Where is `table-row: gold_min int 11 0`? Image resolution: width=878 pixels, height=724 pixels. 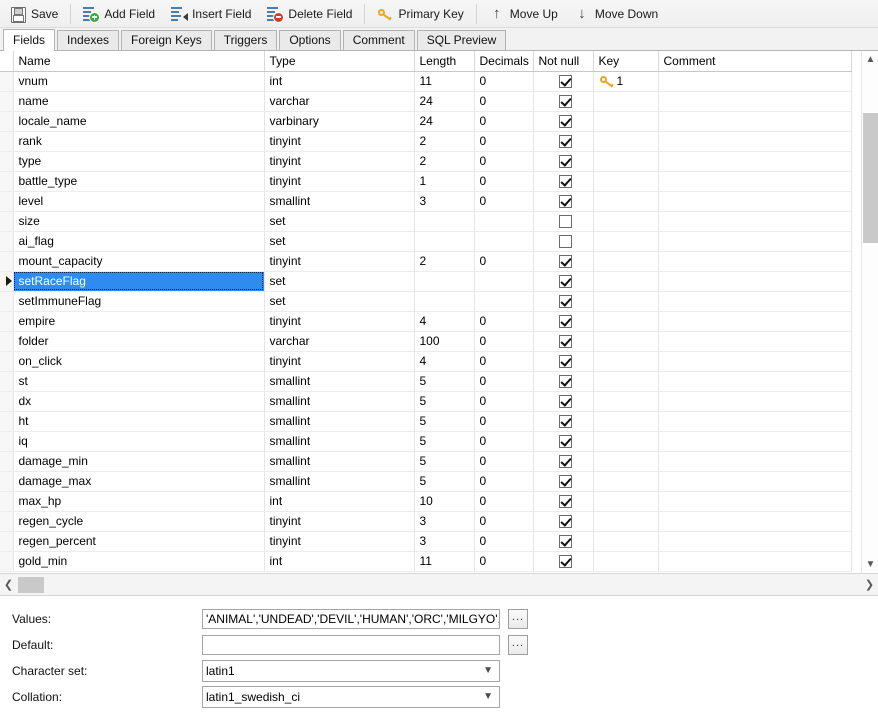 table-row: gold_min int 11 0 is located at coordinates (426, 561).